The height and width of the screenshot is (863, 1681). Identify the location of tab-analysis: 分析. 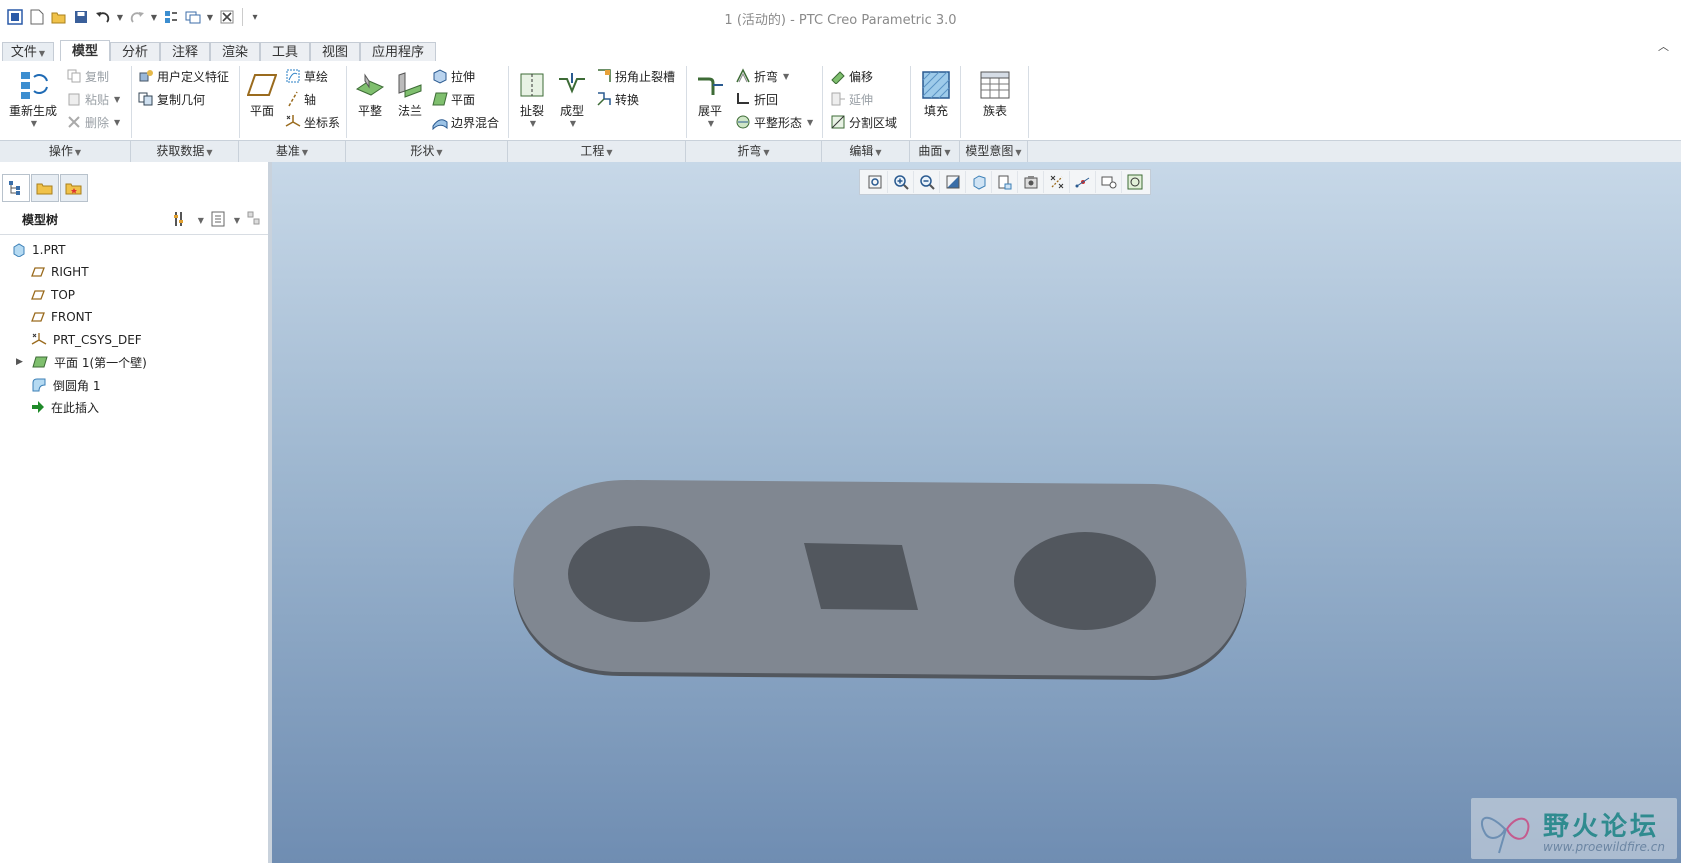
(135, 51).